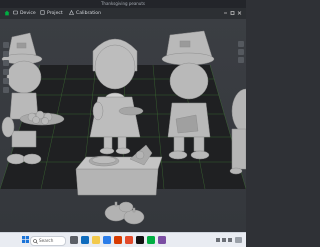 The image size is (320, 247). What do you see at coordinates (96, 240) in the screenshot?
I see `file-explorer-icon` at bounding box center [96, 240].